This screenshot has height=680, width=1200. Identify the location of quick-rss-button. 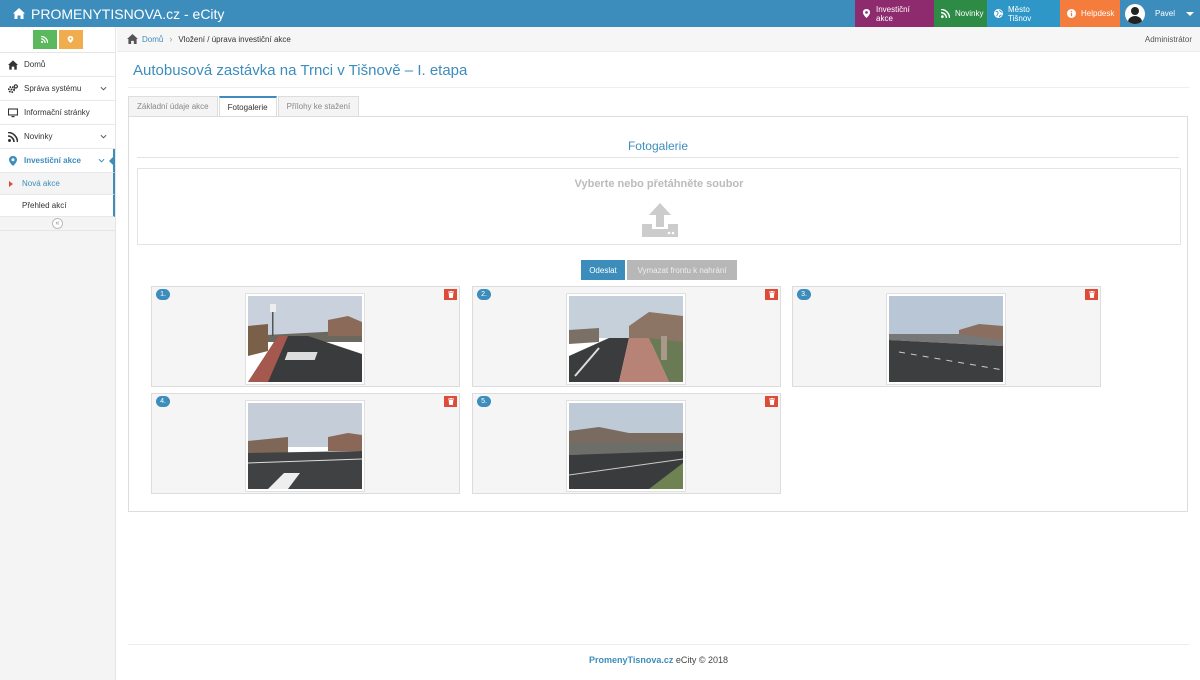
(44, 39).